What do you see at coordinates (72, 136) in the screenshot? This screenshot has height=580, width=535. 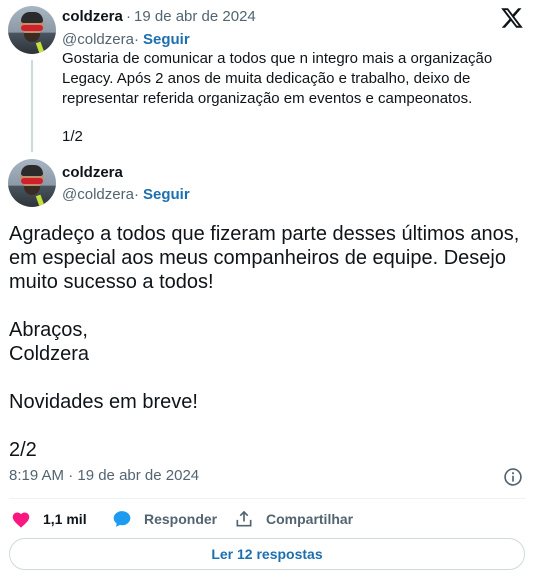 I see `tweet1-counter: 1/2` at bounding box center [72, 136].